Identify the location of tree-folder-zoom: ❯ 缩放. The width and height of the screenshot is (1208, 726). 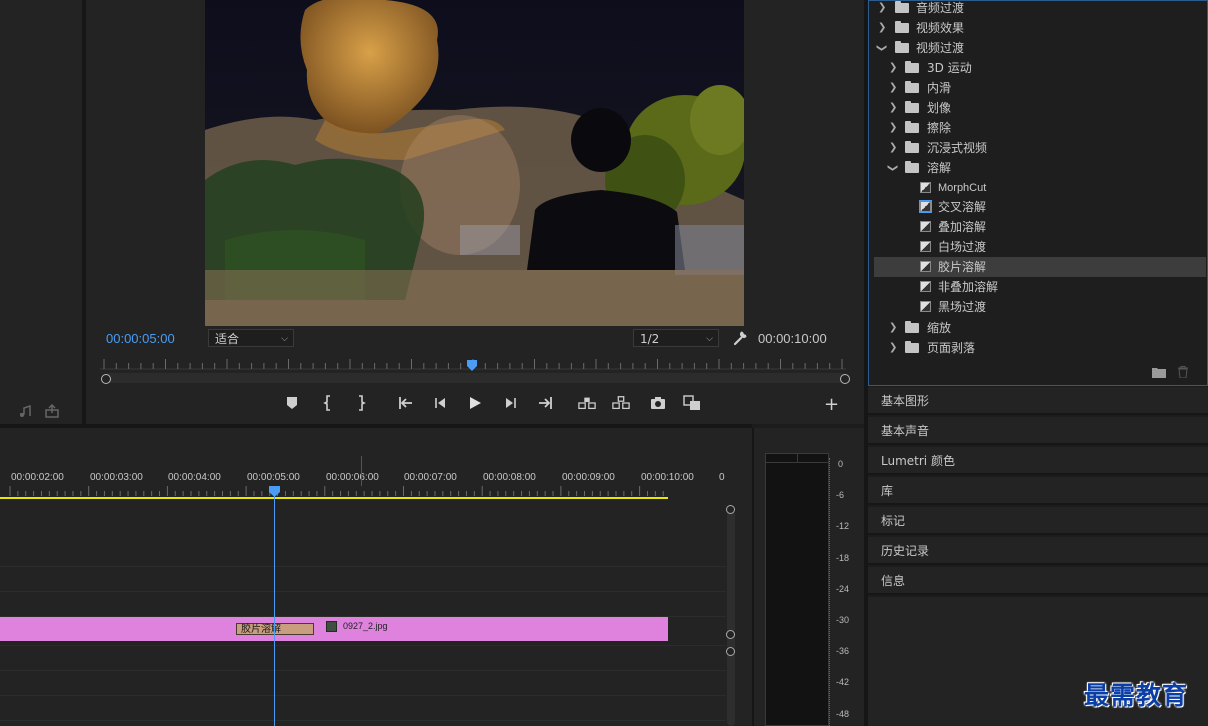
(1038, 328).